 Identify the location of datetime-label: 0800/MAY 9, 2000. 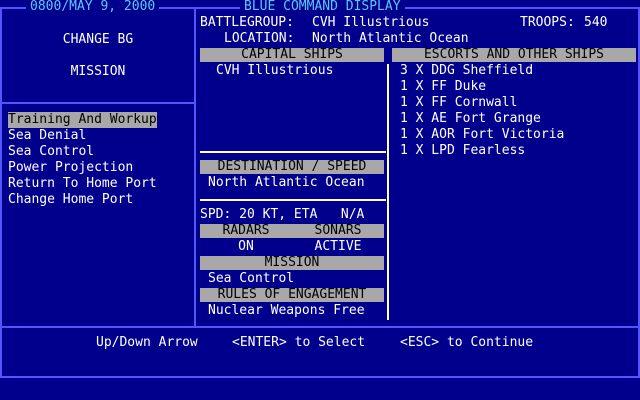
(93, 7).